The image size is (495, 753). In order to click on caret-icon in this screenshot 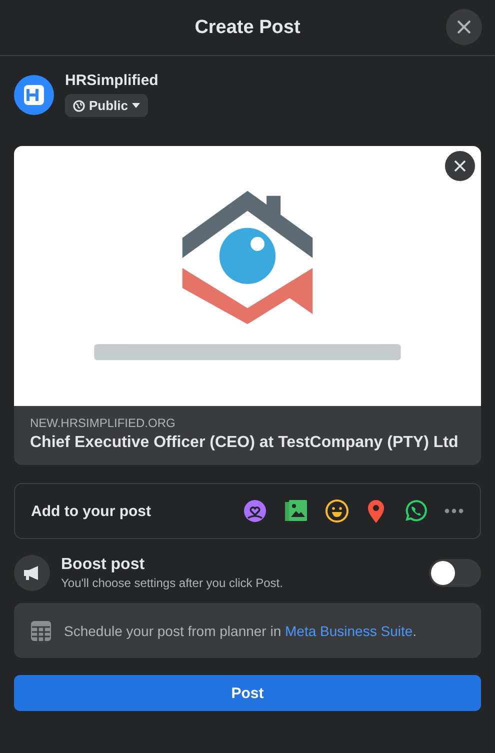, I will do `click(136, 105)`.